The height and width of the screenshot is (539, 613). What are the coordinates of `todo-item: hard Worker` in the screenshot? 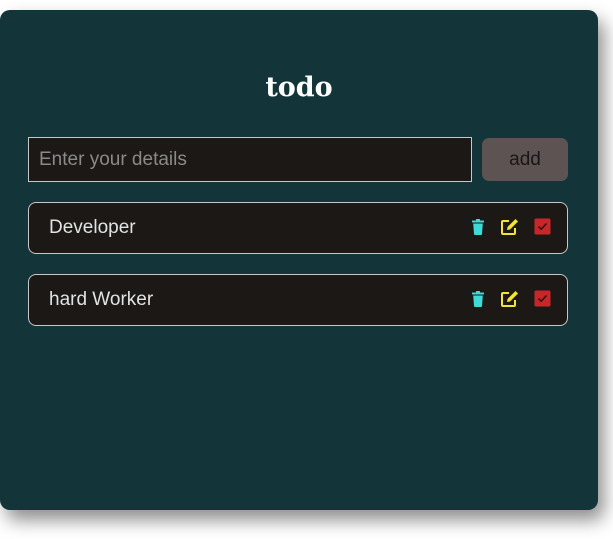 It's located at (298, 300).